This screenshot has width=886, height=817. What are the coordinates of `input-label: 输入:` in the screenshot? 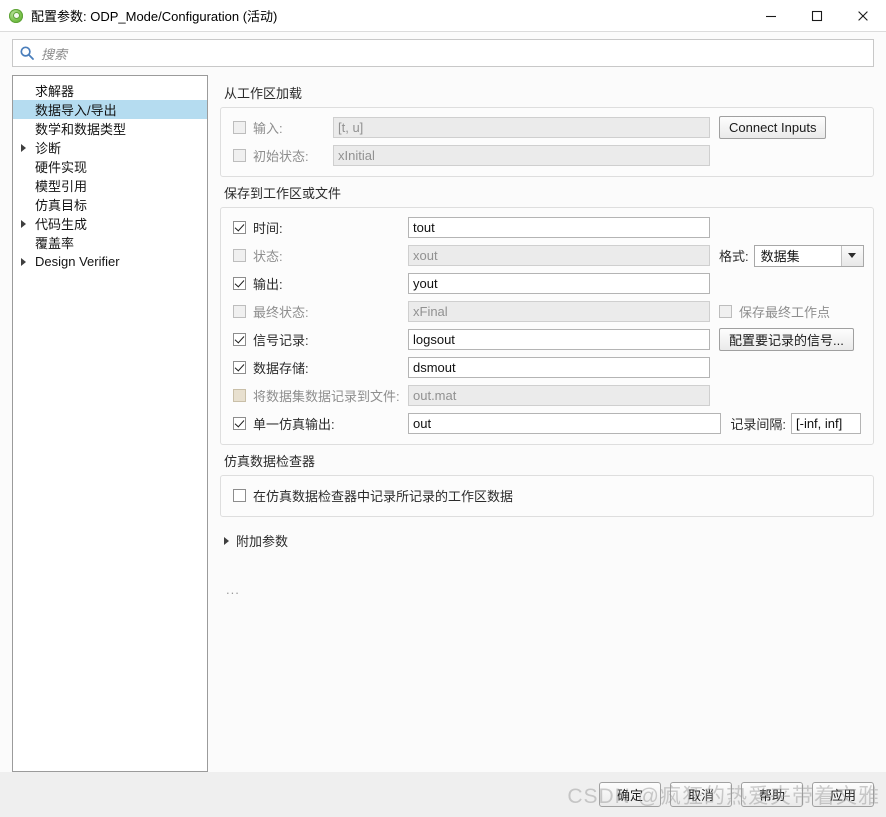 It's located at (268, 128).